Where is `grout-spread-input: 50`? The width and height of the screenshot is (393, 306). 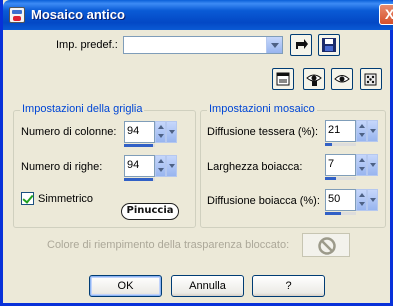 grout-spread-input: 50 is located at coordinates (340, 200).